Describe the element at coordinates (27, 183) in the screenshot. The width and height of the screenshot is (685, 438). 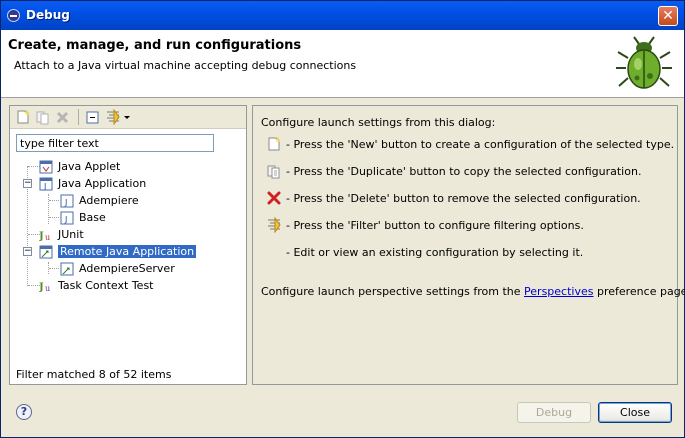
I see `expander-java-application: −` at that location.